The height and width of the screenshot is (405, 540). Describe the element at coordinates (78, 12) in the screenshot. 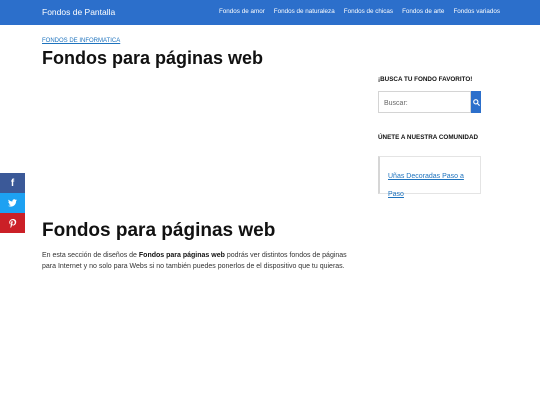

I see `site-brand: Fondos de Pantalla` at that location.